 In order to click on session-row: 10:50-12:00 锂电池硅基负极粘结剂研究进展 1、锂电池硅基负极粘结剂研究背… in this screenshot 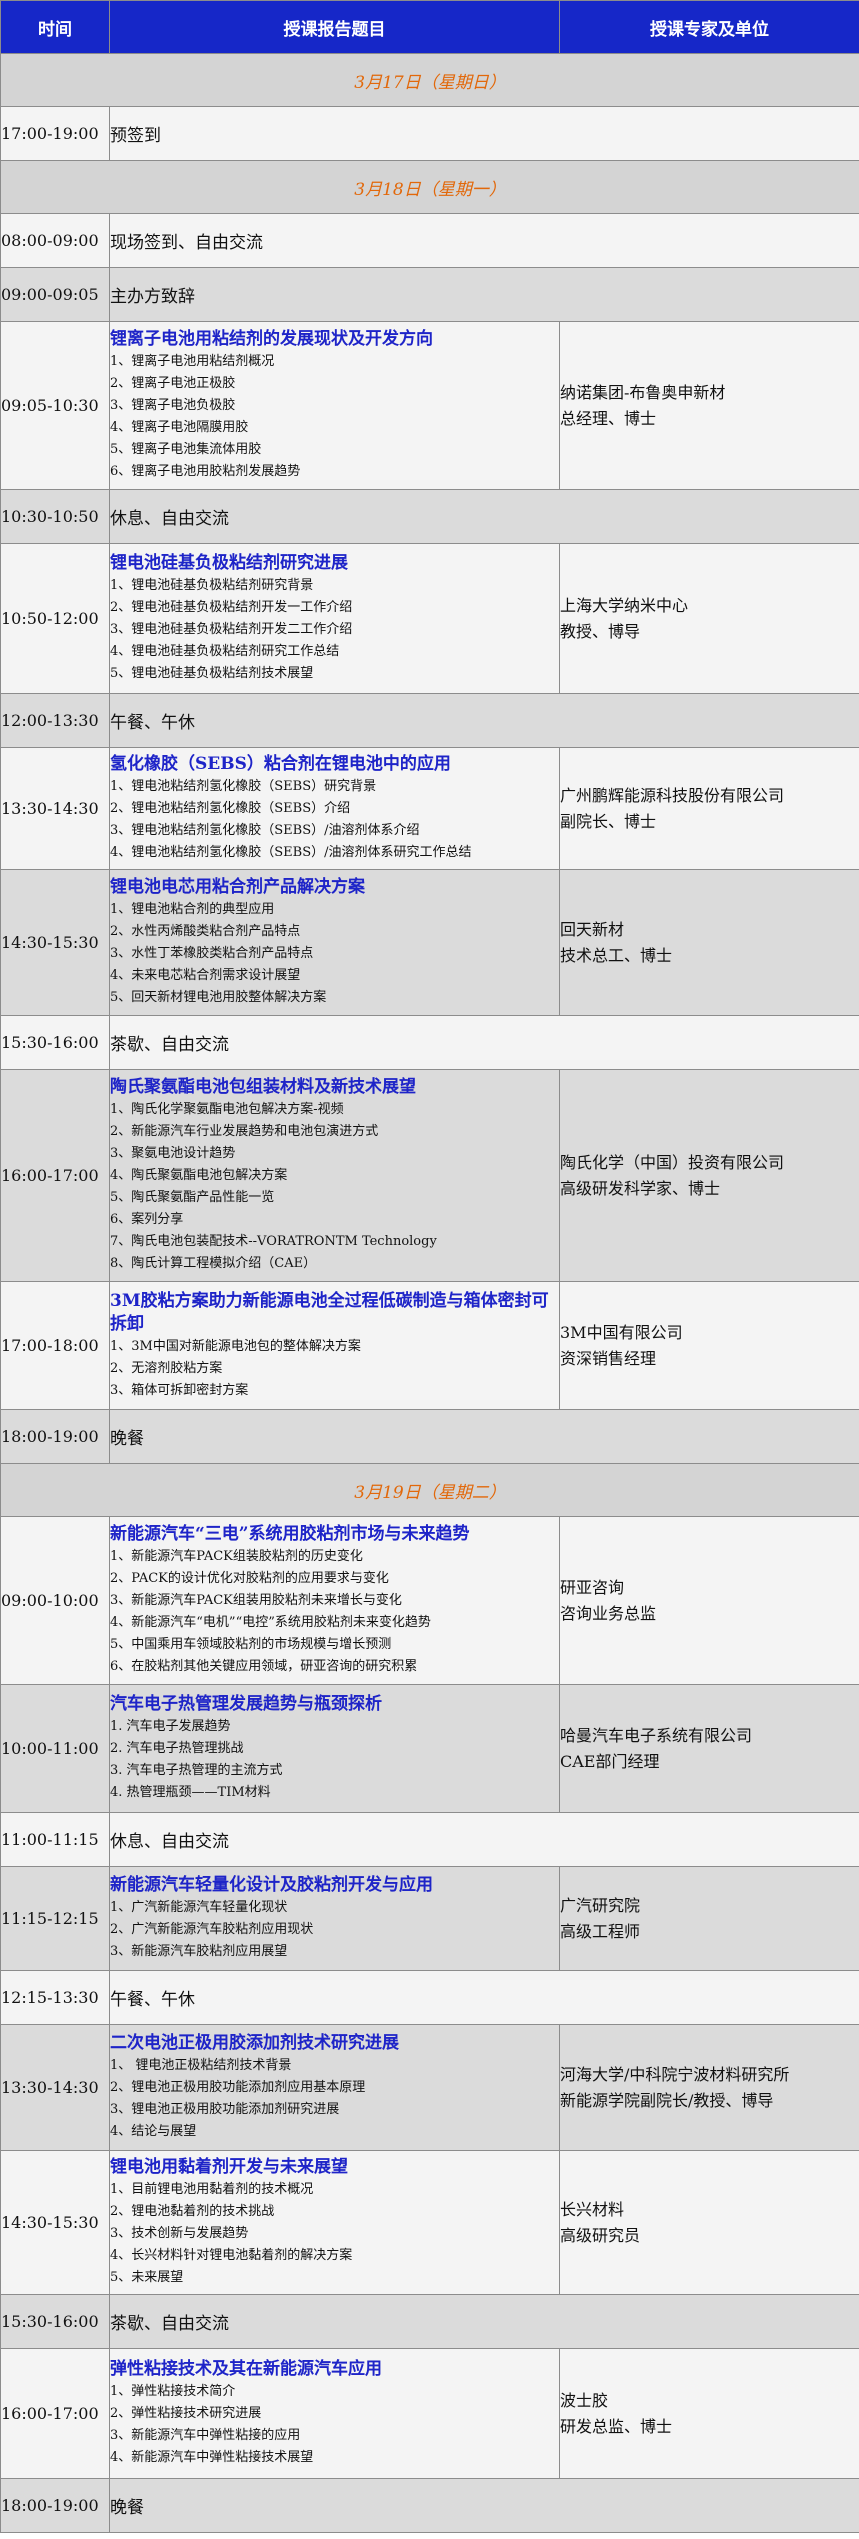, I will do `click(429, 618)`.